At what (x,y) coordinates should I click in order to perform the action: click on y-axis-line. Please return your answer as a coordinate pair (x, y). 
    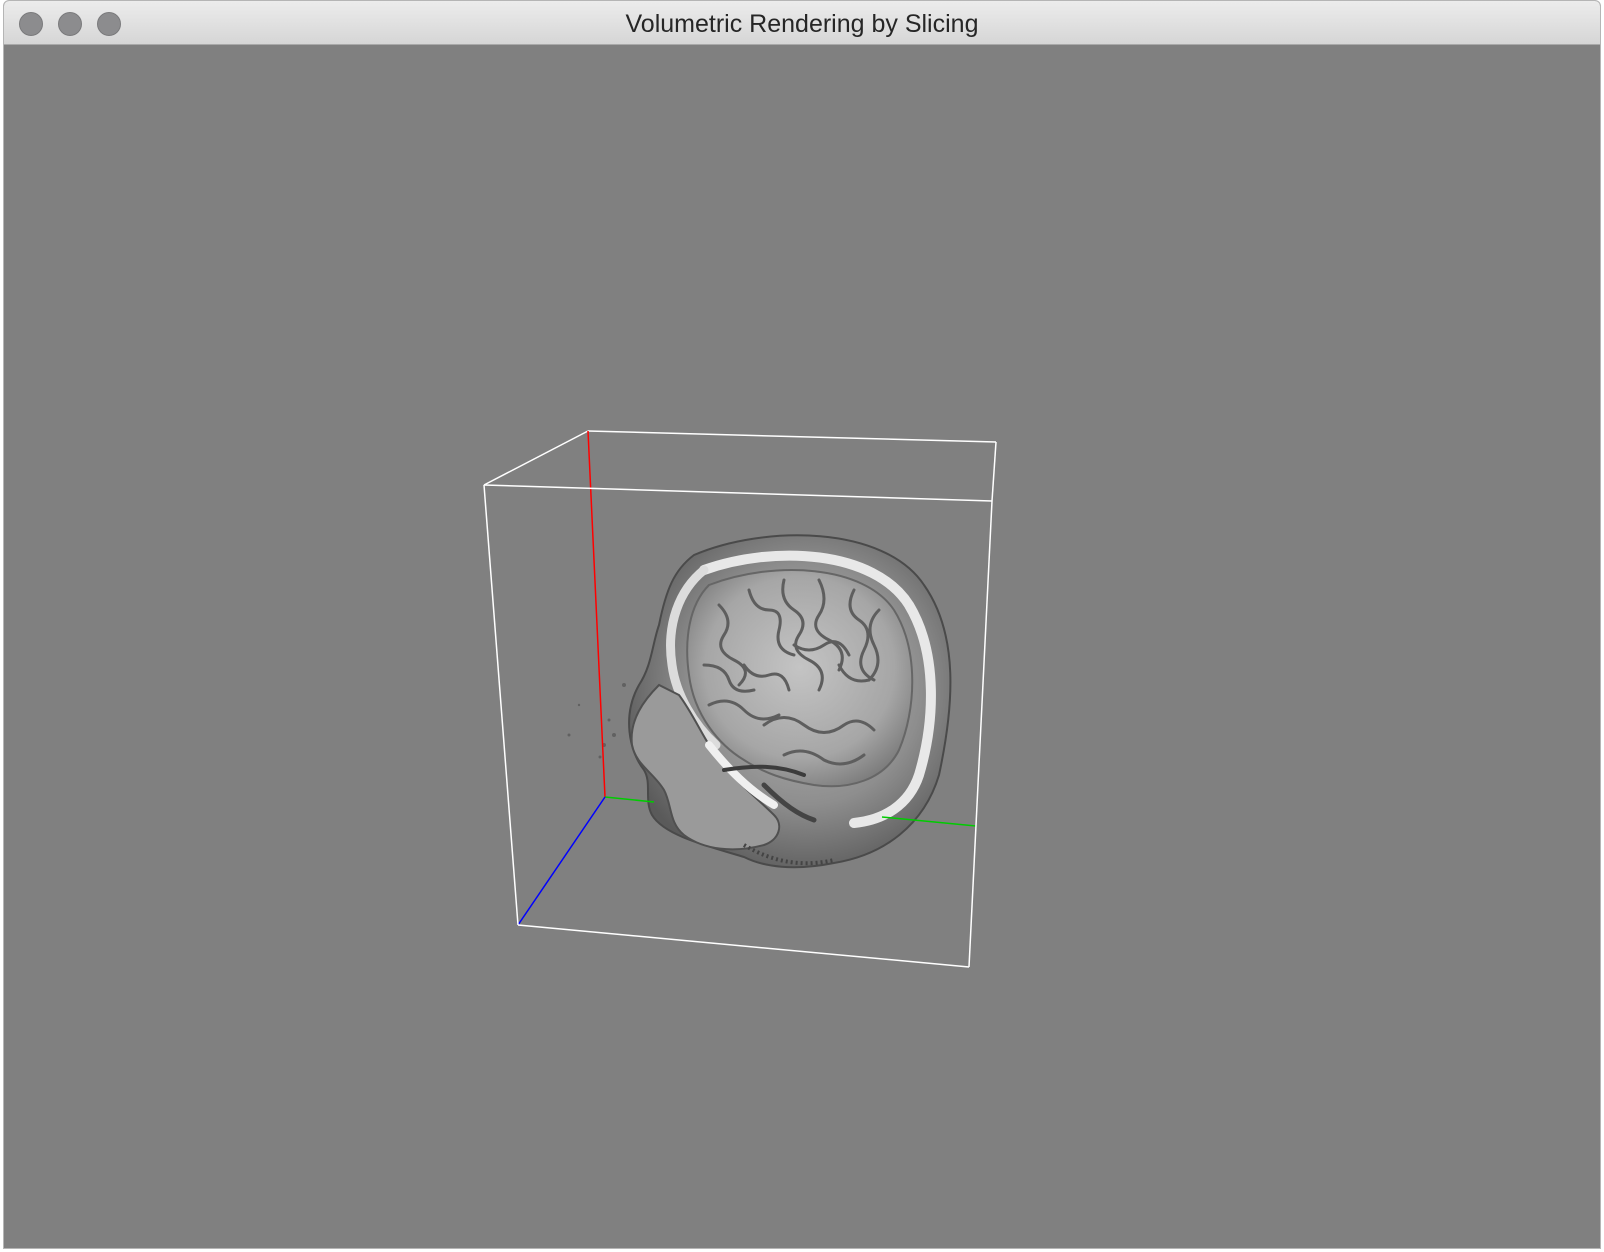
    Looking at the image, I should click on (596, 614).